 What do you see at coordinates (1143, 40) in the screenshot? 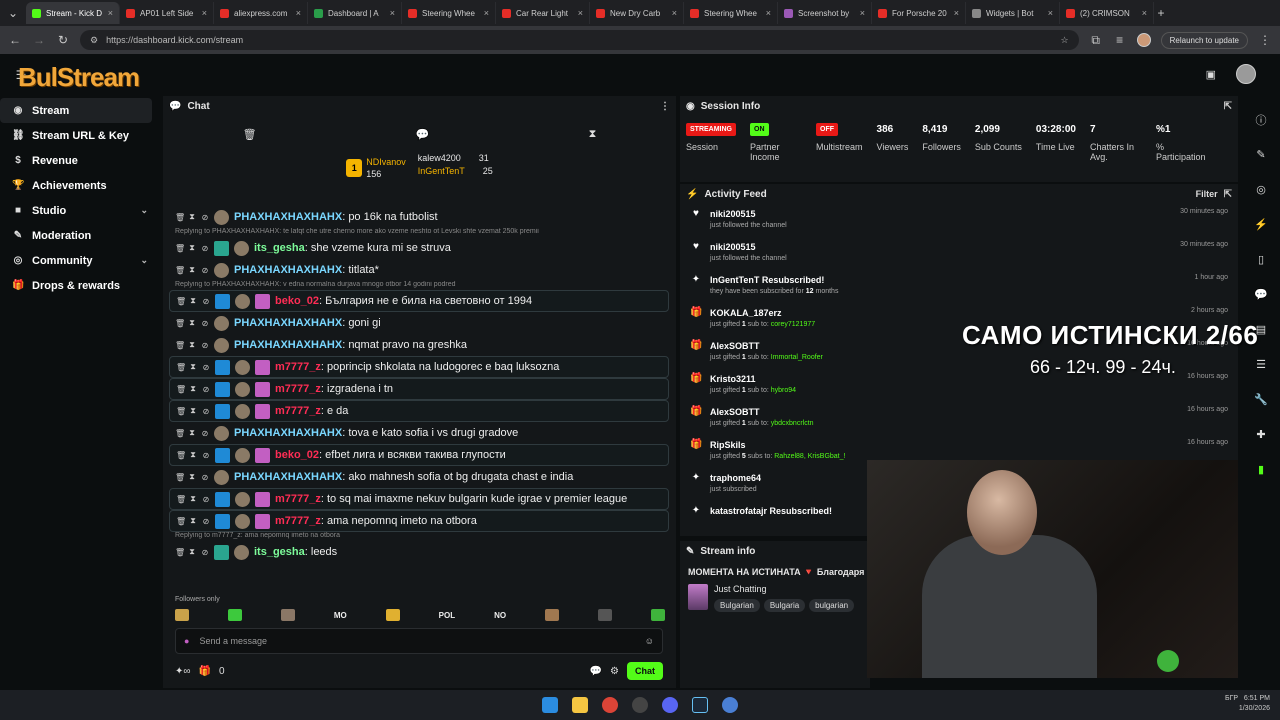
I see `profile-avatar` at bounding box center [1143, 40].